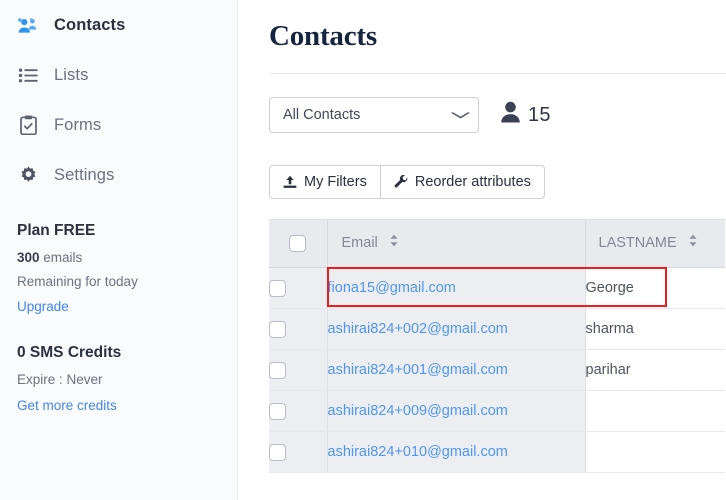 This screenshot has width=726, height=500. I want to click on table-row: ashirai824+002@gmail.com sharma, so click(497, 329).